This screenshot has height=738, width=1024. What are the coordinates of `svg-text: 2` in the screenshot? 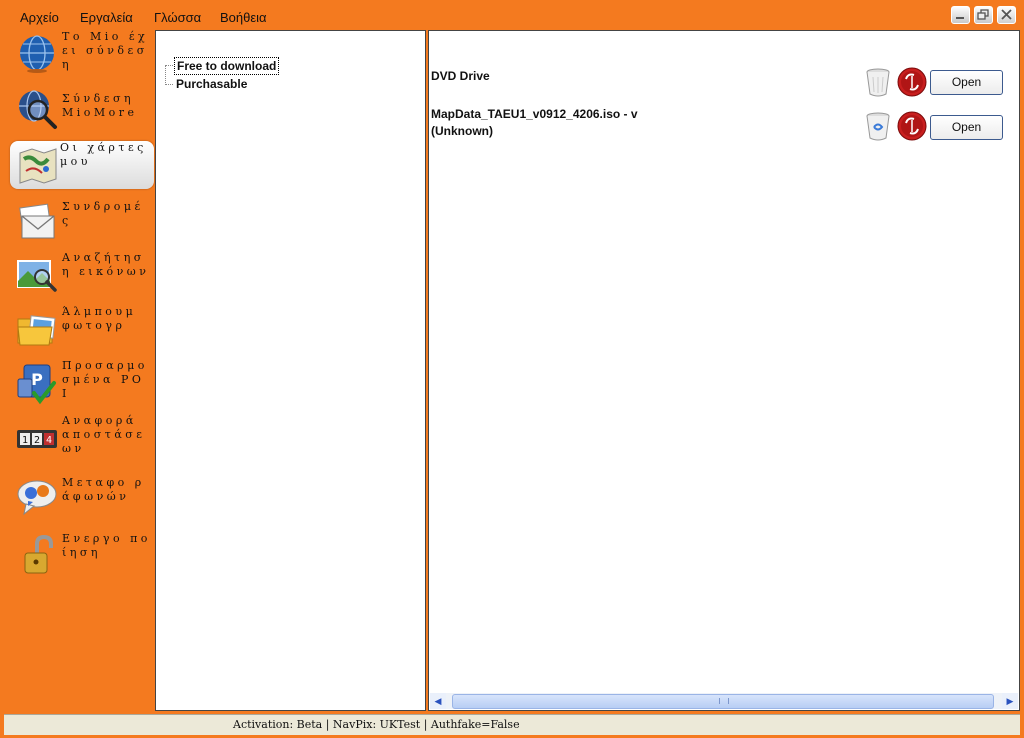 It's located at (37, 440).